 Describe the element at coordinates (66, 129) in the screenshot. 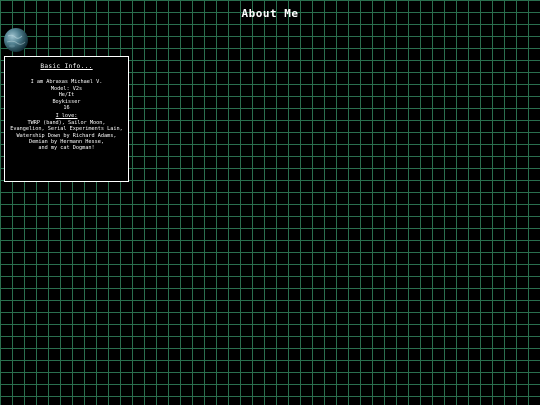

I see `love-line: Evangelion, Serial Experiments Lain,` at that location.